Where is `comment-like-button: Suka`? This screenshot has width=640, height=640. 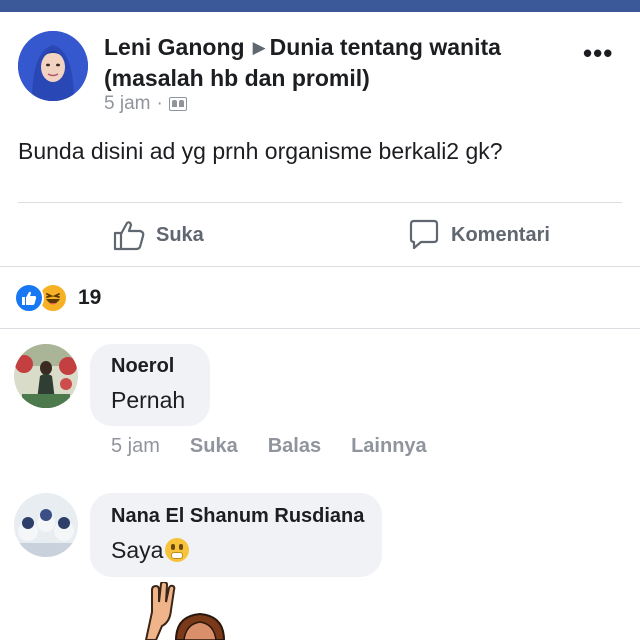 comment-like-button: Suka is located at coordinates (214, 446).